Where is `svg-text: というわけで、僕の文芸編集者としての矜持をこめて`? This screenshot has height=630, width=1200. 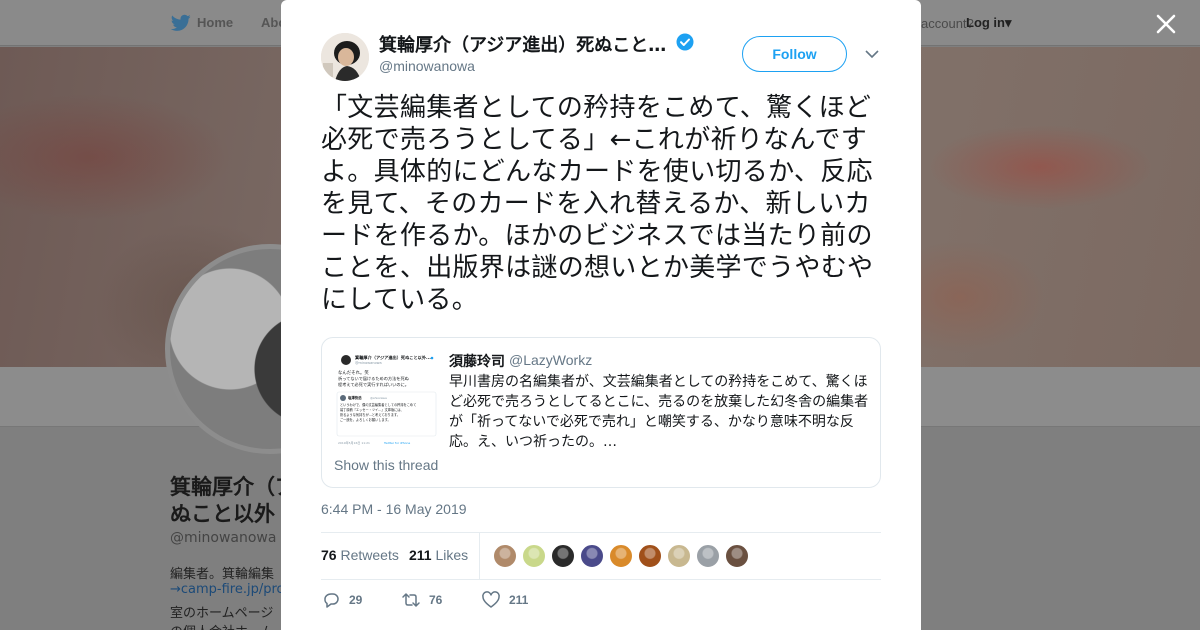
svg-text: というわけで、僕の文芸編集者としての矜持をこめて is located at coordinates (378, 404).